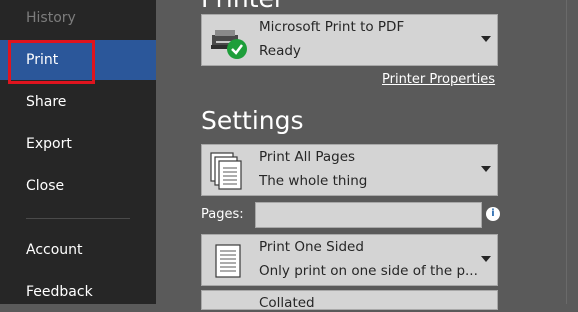 Image resolution: width=578 pixels, height=312 pixels. I want to click on info-icon: i, so click(493, 214).